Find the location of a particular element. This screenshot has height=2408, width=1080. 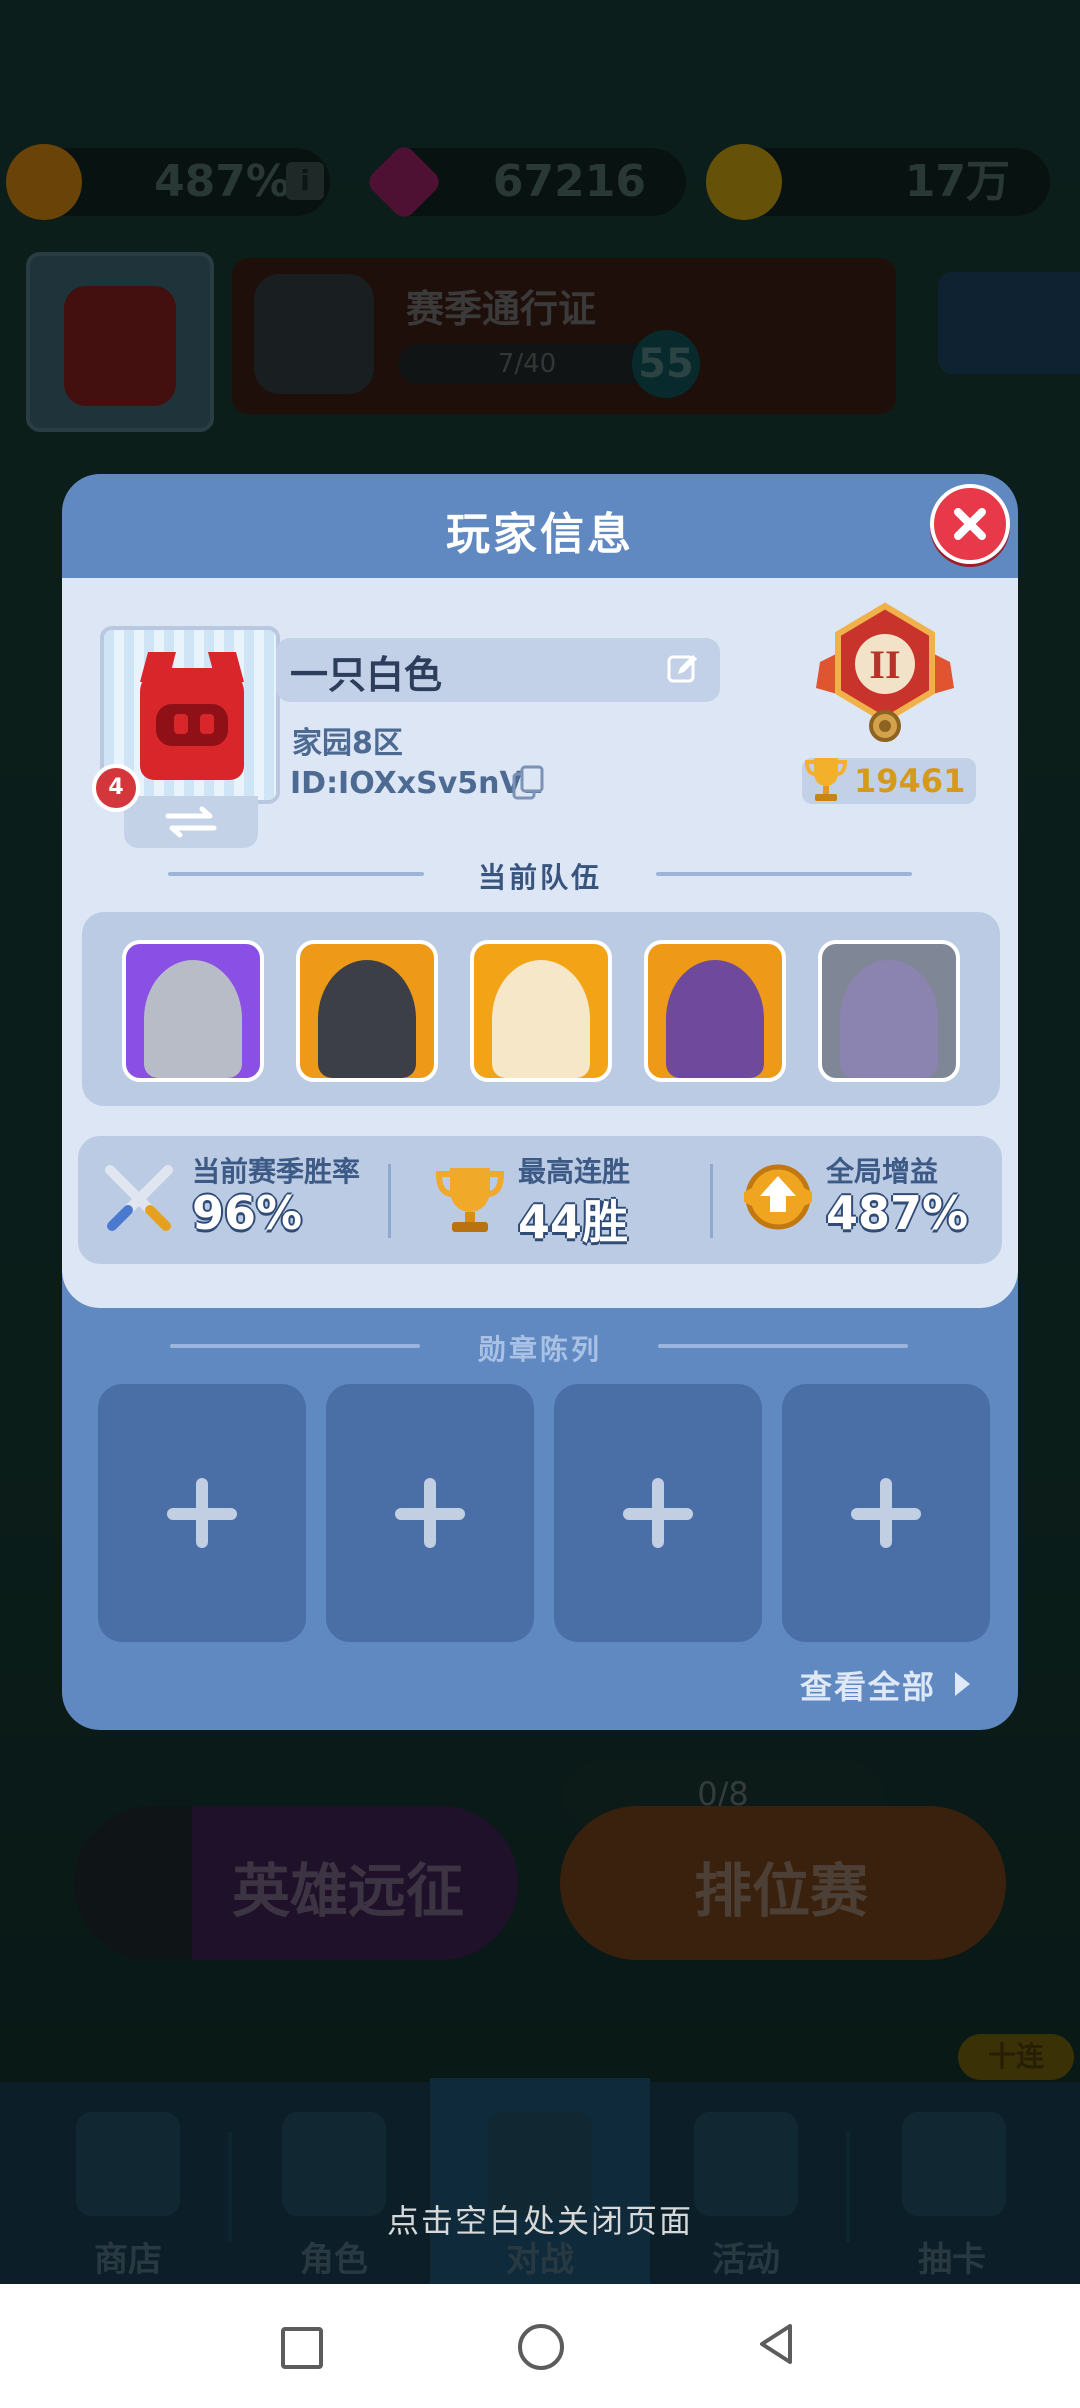

season-pass-emblem-icon is located at coordinates (314, 334).